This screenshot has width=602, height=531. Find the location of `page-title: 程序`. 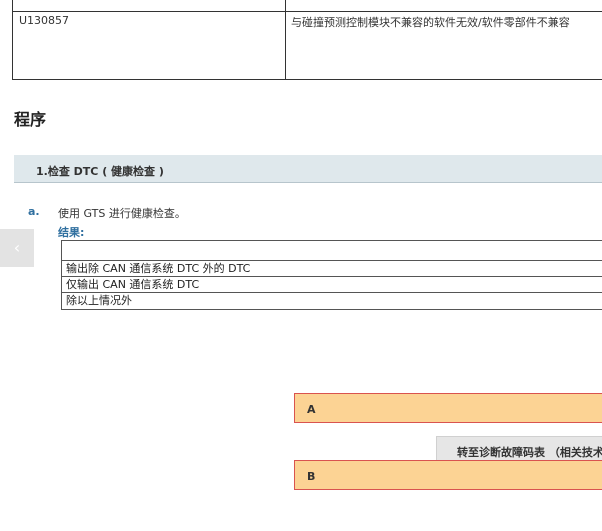

page-title: 程序 is located at coordinates (30, 119).